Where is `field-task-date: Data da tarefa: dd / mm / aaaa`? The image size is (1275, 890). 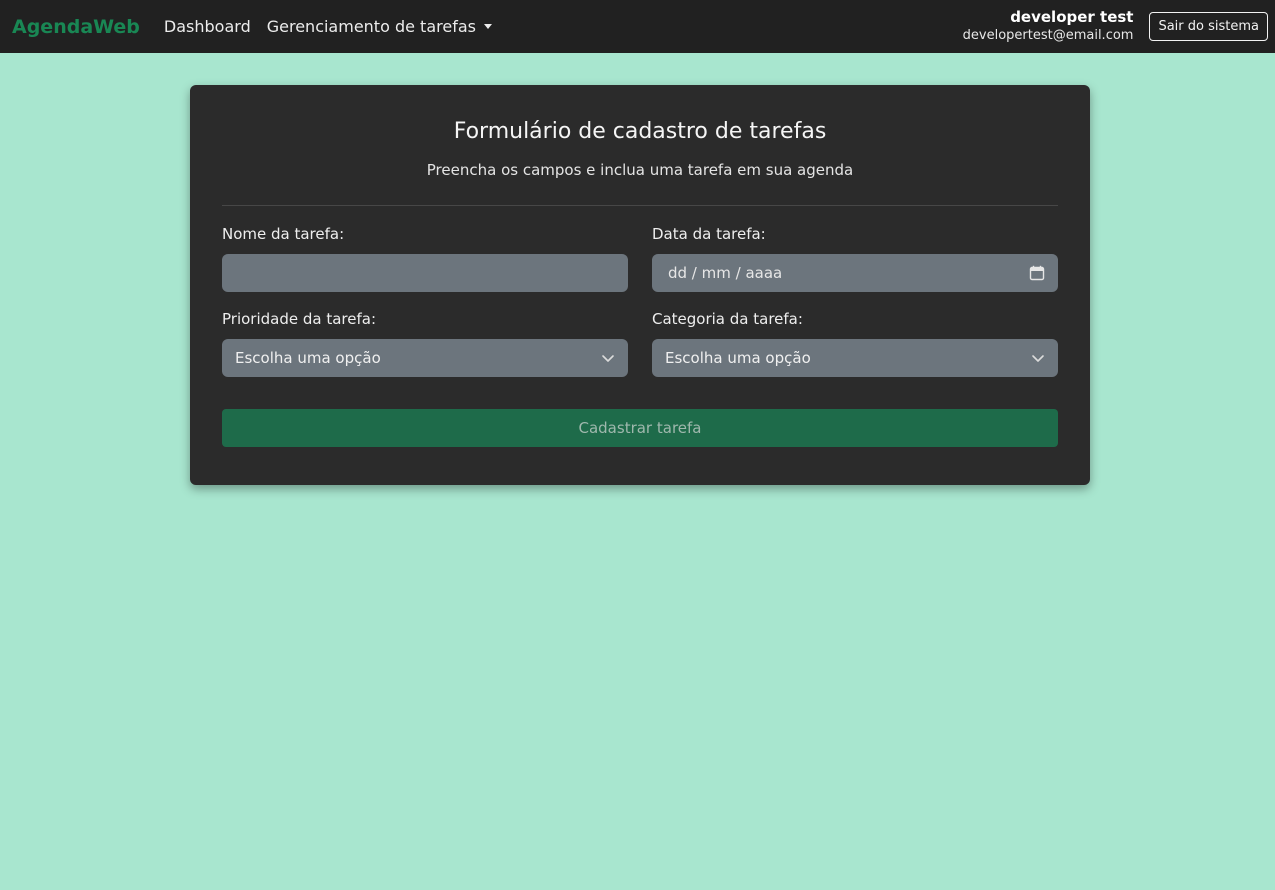
field-task-date: Data da tarefa: dd / mm / aaaa is located at coordinates (855, 258).